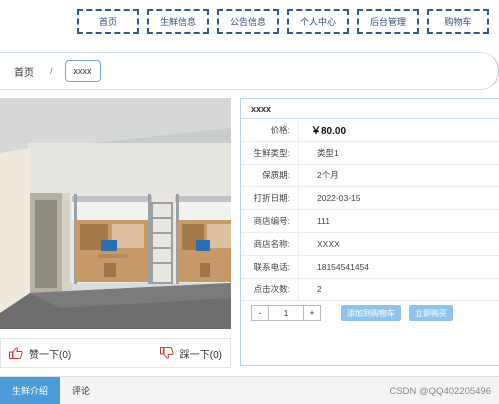  Describe the element at coordinates (50, 355) in the screenshot. I see `like-label: 赞一下(0)` at that location.